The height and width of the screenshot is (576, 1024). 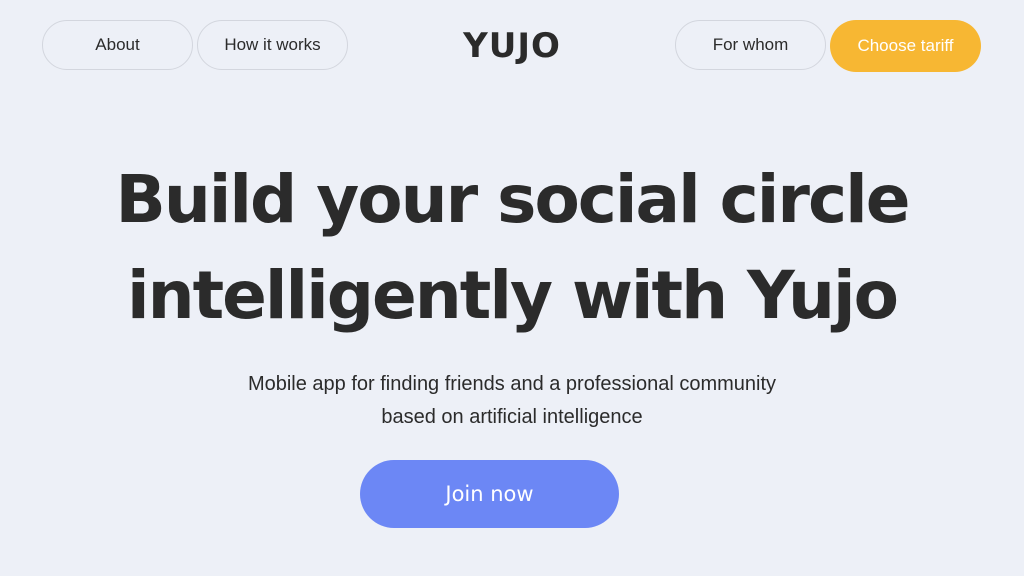 What do you see at coordinates (512, 417) in the screenshot?
I see `hero-subtitle-line-2: based on artificial intelligence` at bounding box center [512, 417].